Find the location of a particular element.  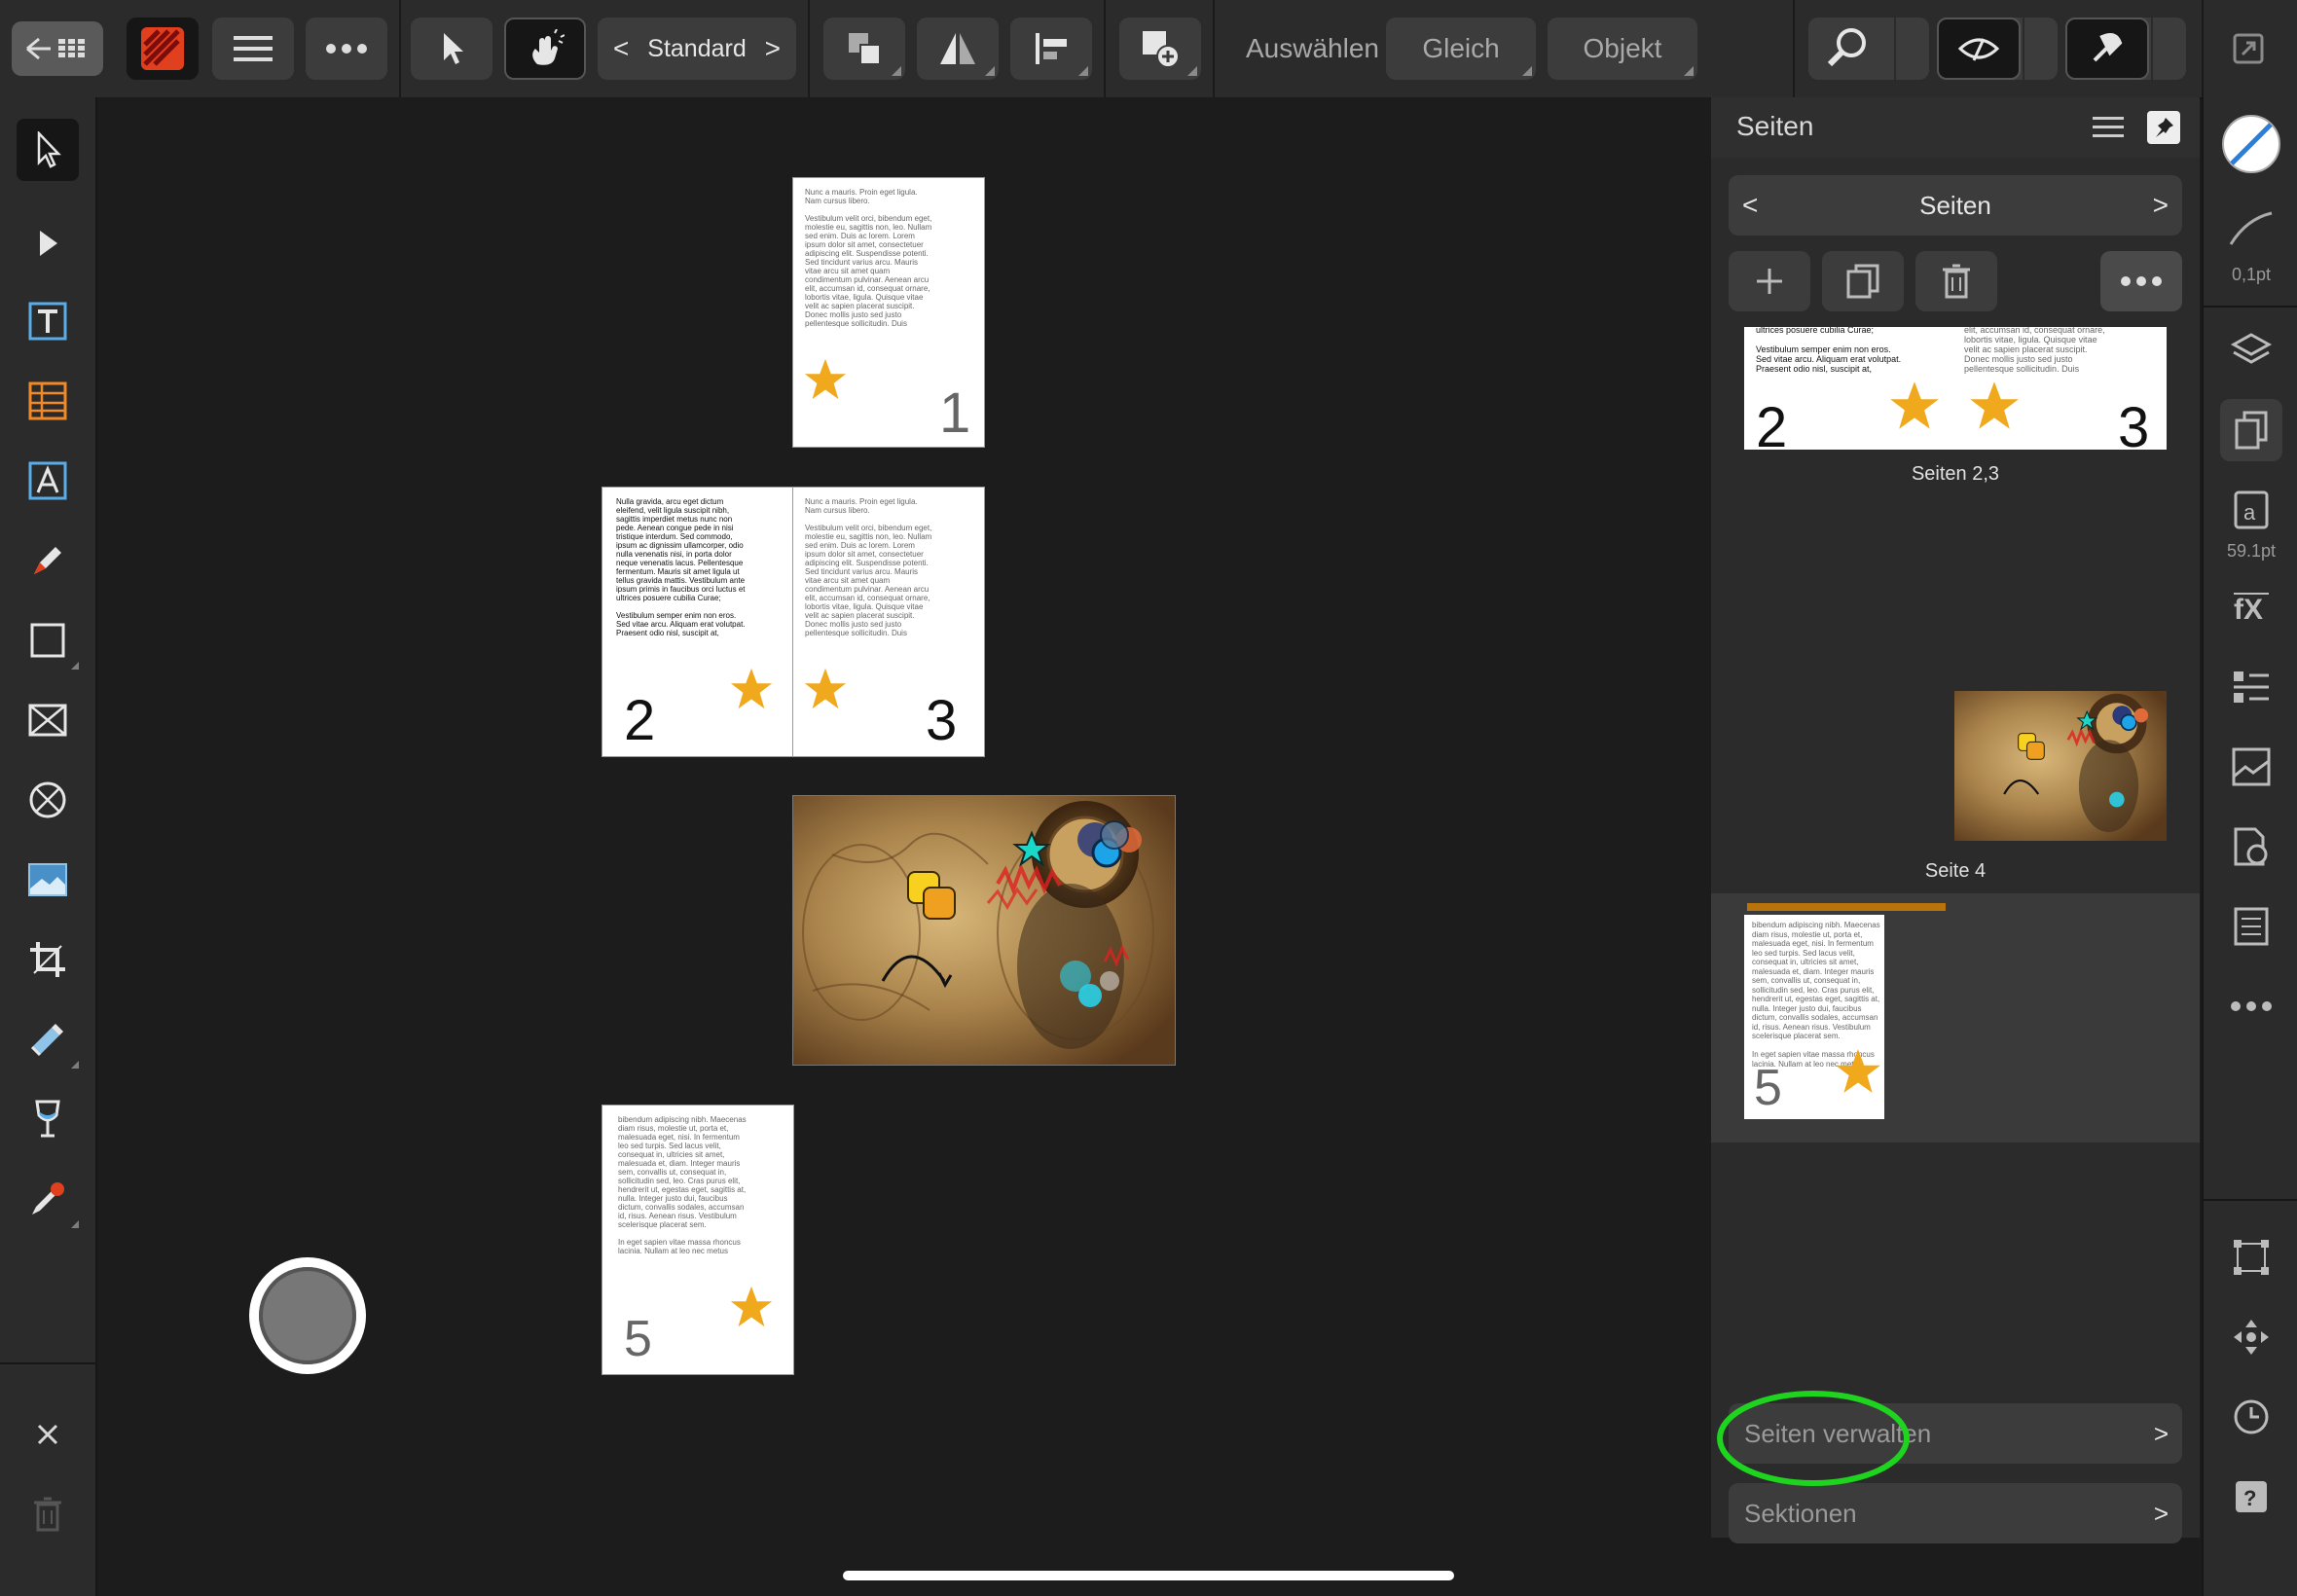

record-button is located at coordinates (307, 1315).